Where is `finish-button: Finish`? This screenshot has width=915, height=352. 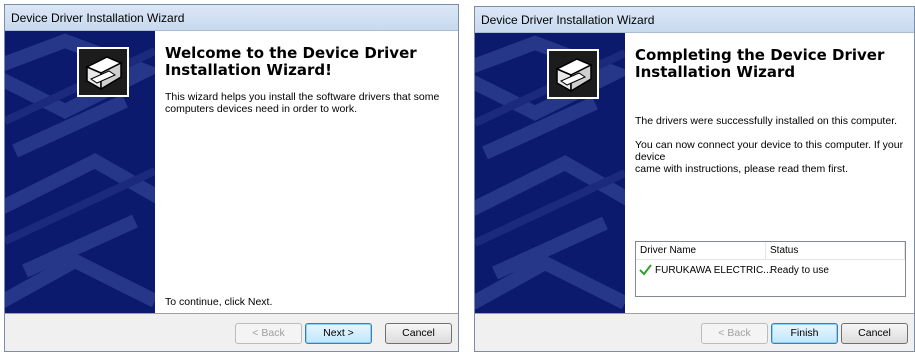 finish-button: Finish is located at coordinates (804, 333).